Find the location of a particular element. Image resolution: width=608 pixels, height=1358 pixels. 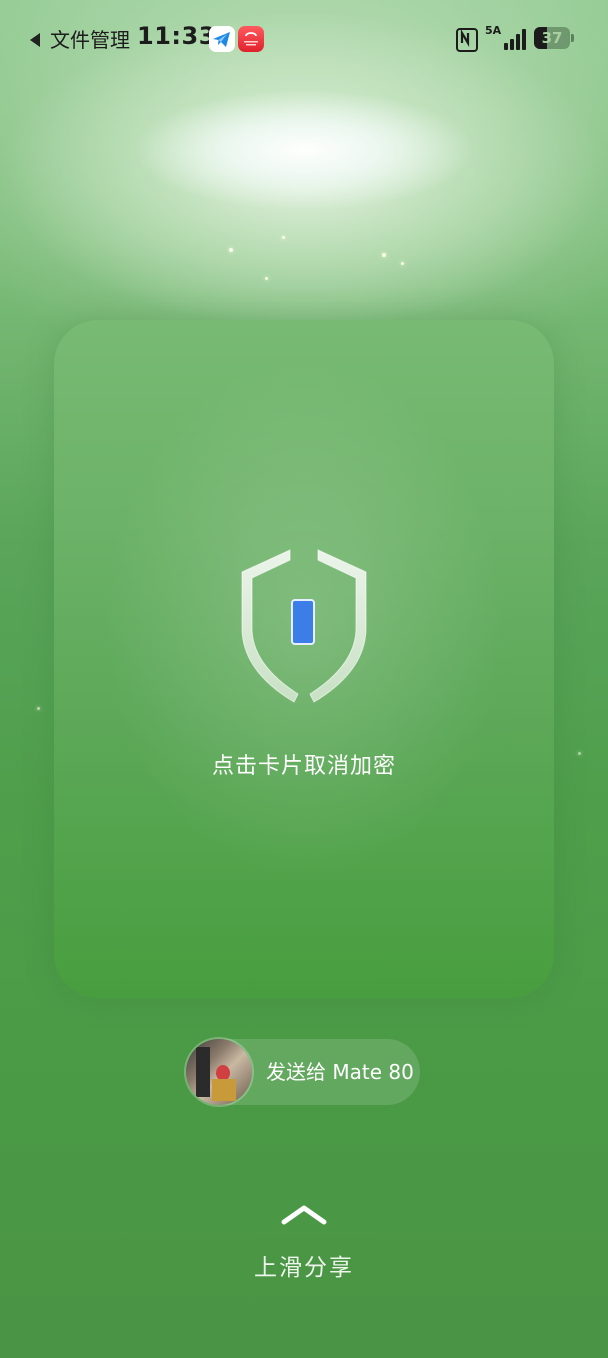

contact-avatar is located at coordinates (219, 1072).